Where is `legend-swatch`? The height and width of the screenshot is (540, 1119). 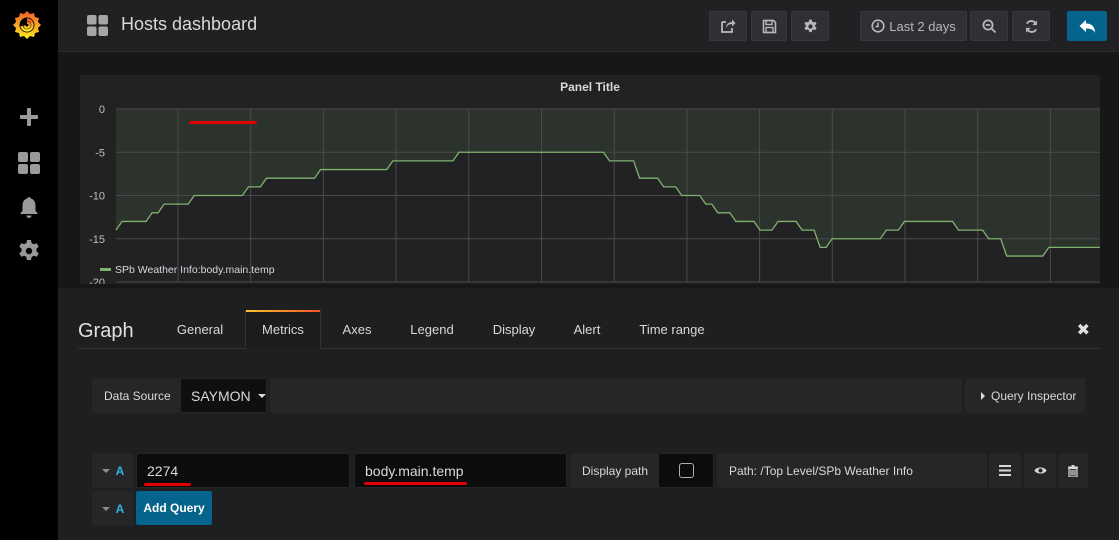 legend-swatch is located at coordinates (105, 269).